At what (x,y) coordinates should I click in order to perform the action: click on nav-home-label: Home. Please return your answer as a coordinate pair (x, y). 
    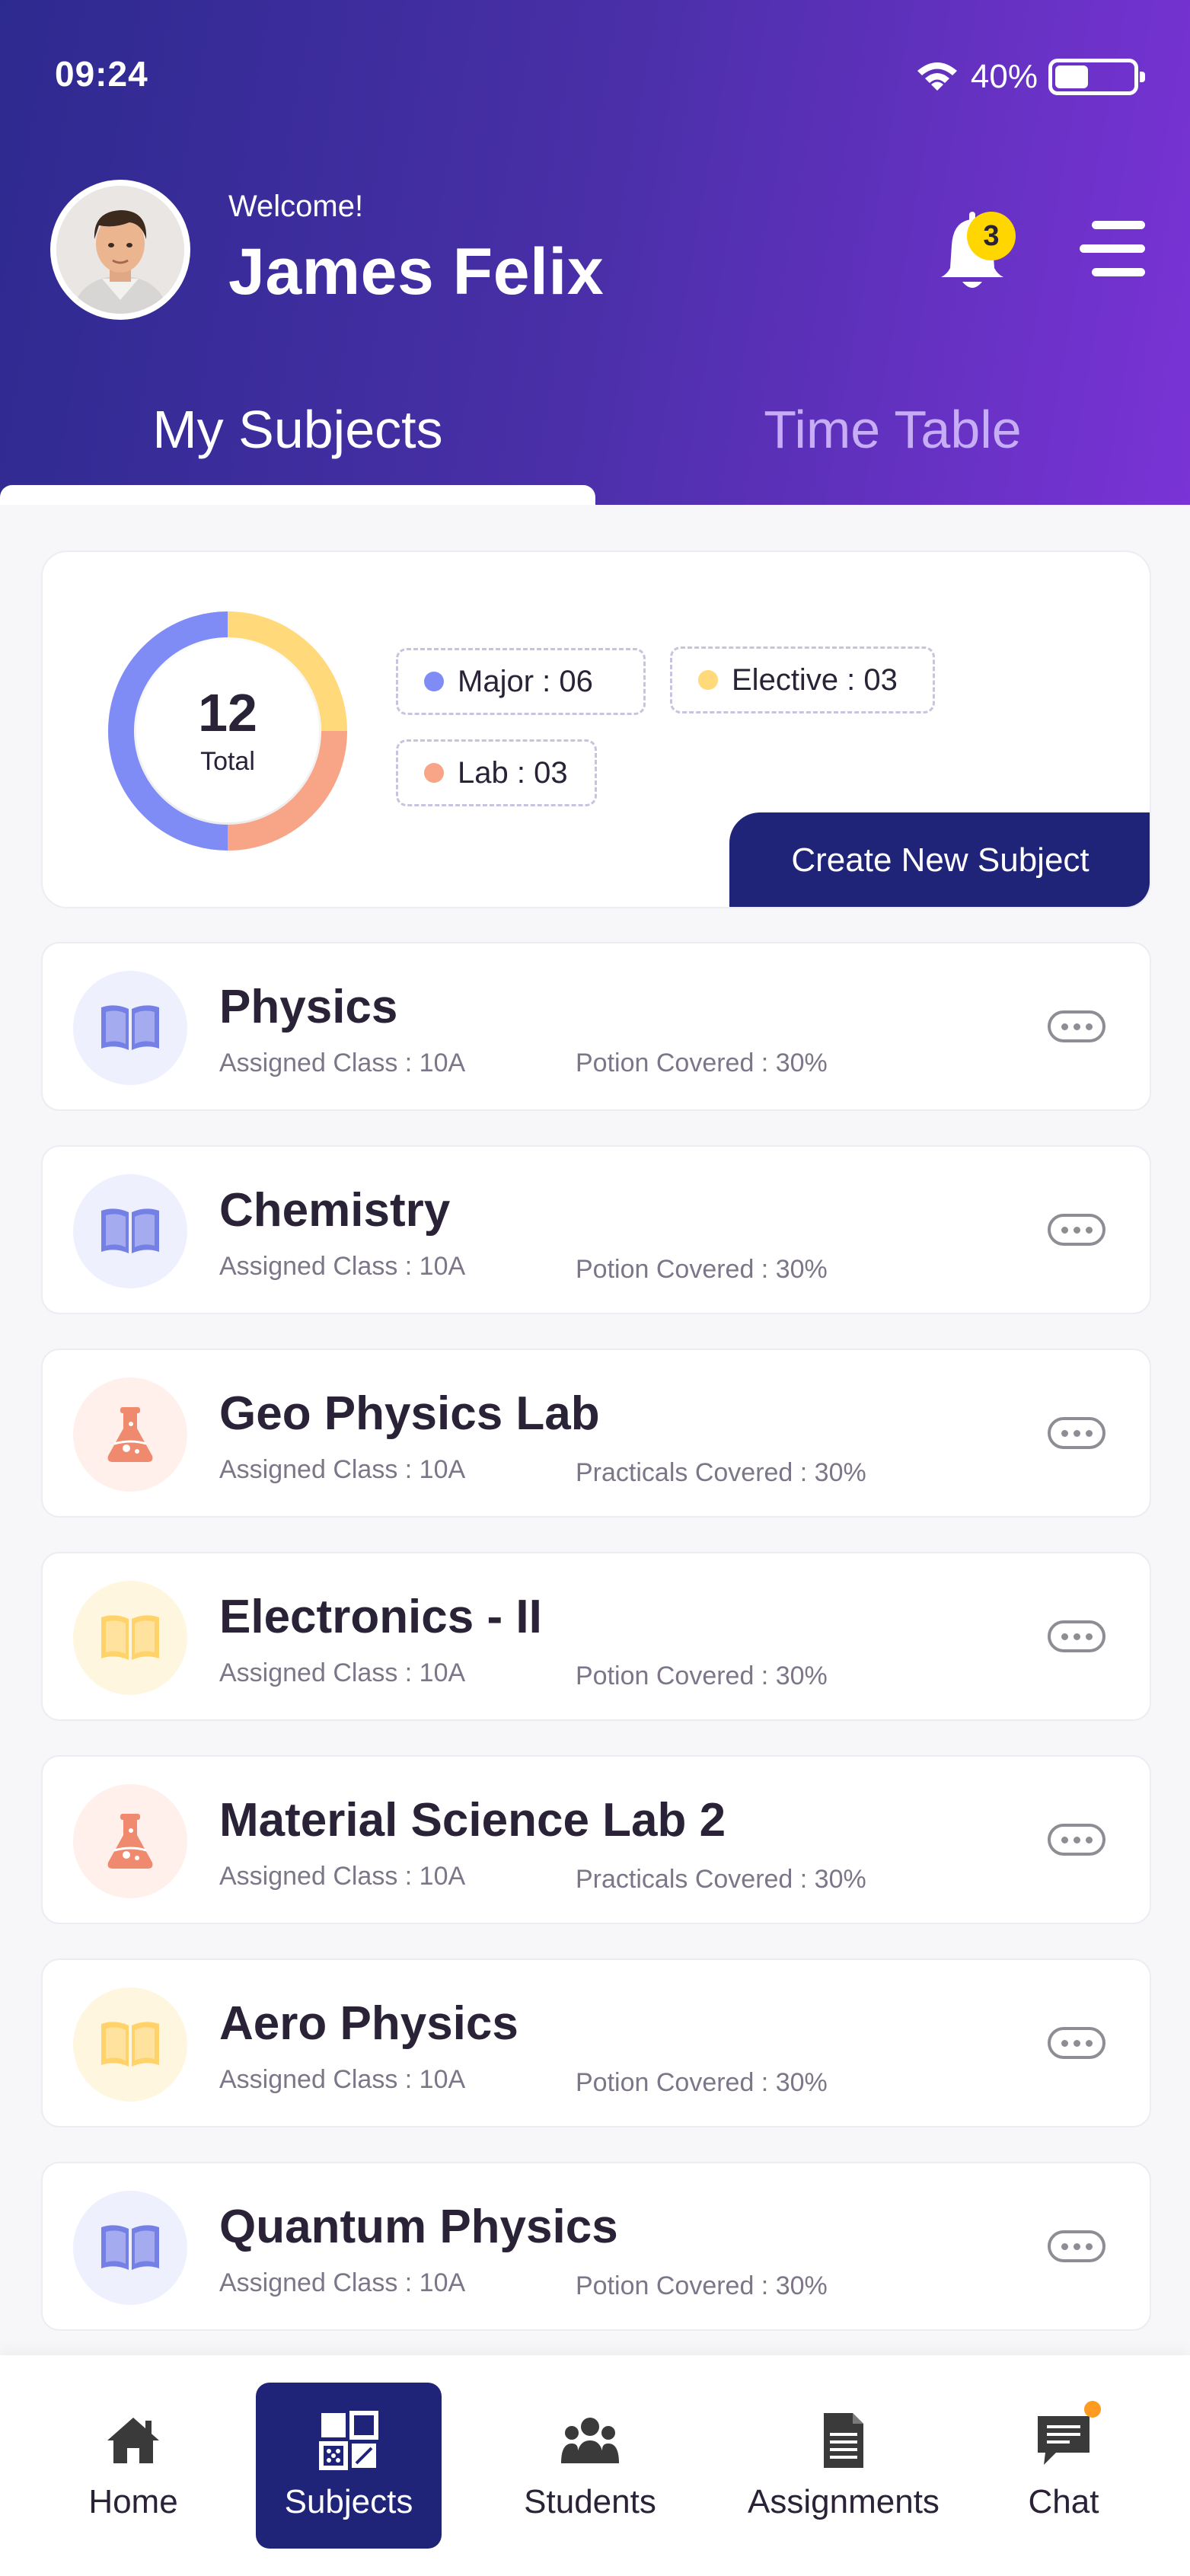
    Looking at the image, I should click on (133, 2501).